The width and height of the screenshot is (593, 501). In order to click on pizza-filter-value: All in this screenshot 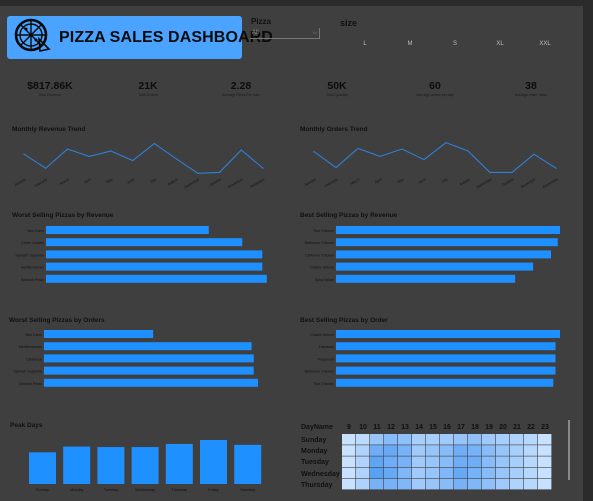, I will do `click(255, 33)`.